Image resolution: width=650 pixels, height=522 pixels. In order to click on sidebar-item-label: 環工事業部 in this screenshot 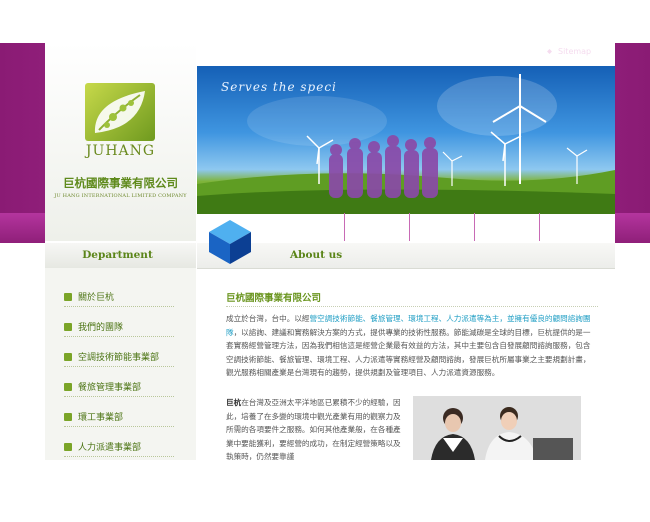, I will do `click(101, 418)`.